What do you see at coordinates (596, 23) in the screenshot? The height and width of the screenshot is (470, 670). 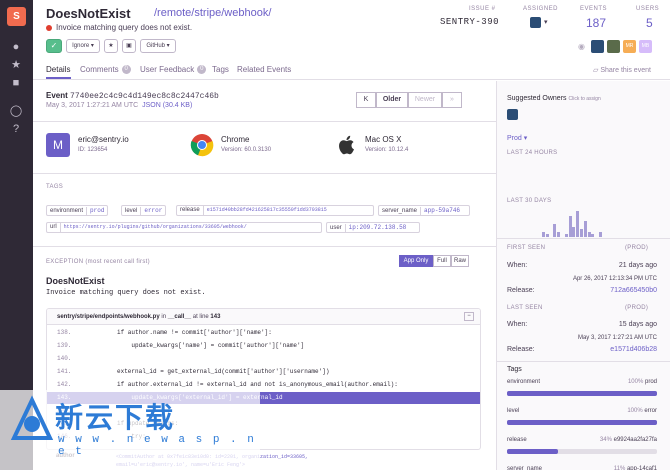 I see `events-count: 187` at bounding box center [596, 23].